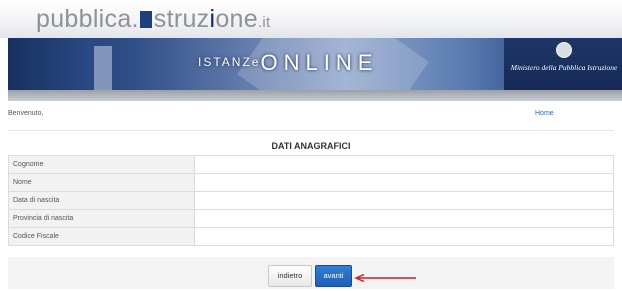 The width and height of the screenshot is (622, 291). I want to click on pubblica-istruzione-logo: pubblica. struzione.it, so click(153, 19).